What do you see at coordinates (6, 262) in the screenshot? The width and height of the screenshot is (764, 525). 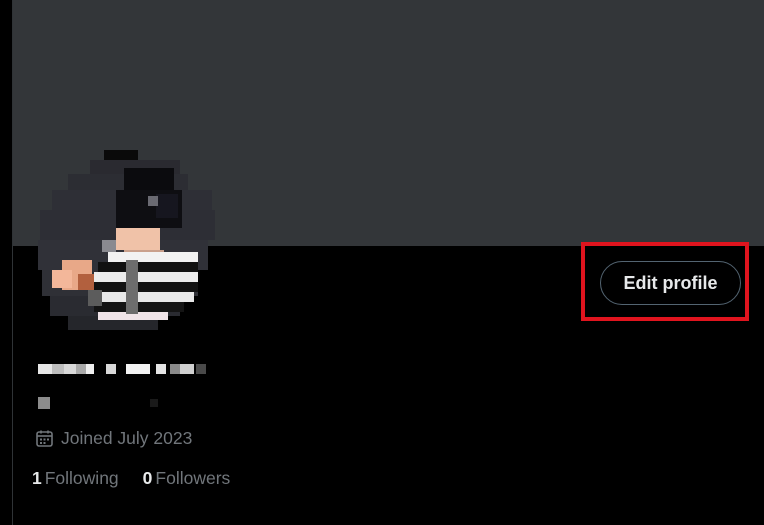 I see `left-divider` at bounding box center [6, 262].